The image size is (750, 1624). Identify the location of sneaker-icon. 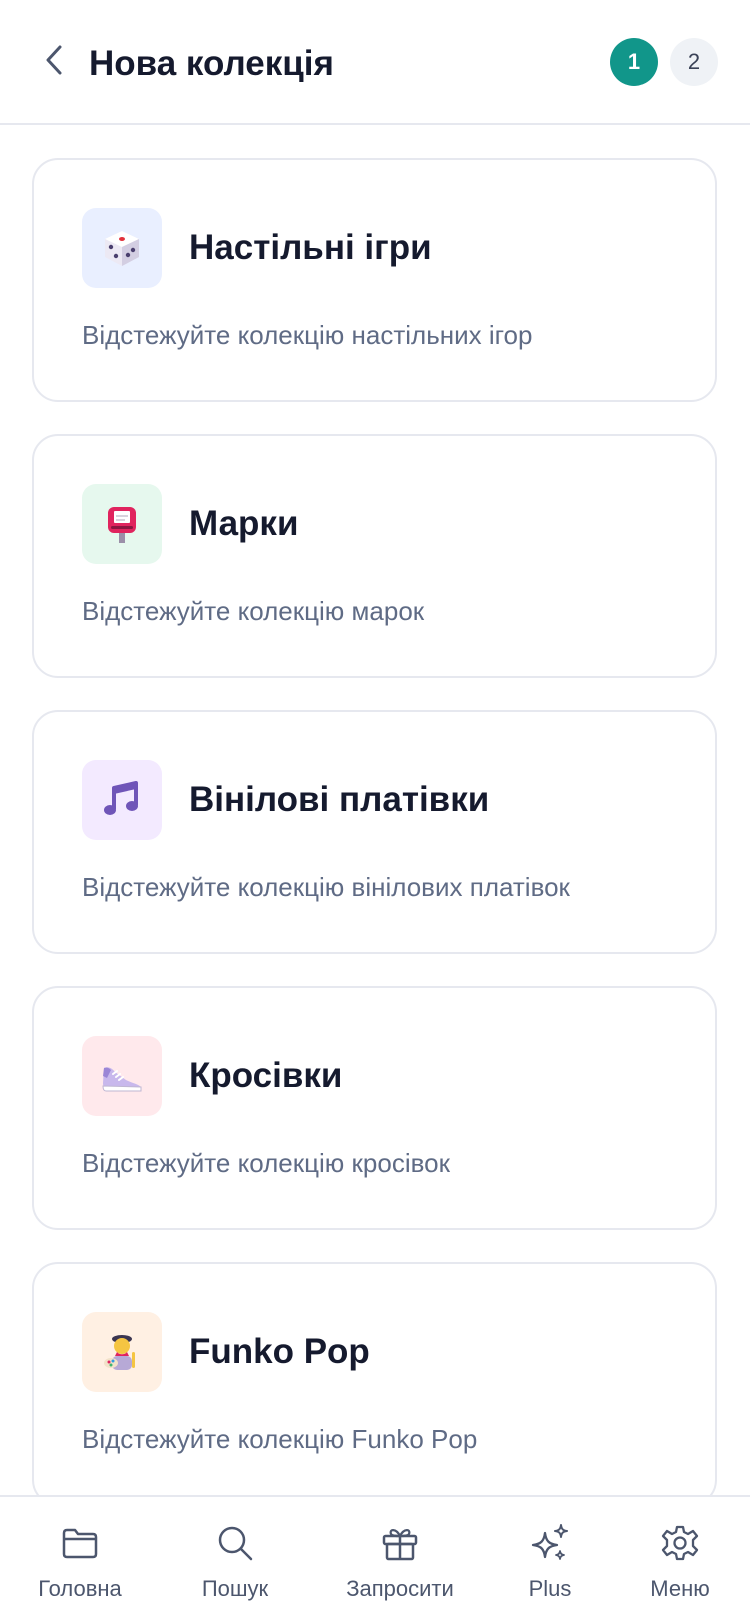
(122, 1076).